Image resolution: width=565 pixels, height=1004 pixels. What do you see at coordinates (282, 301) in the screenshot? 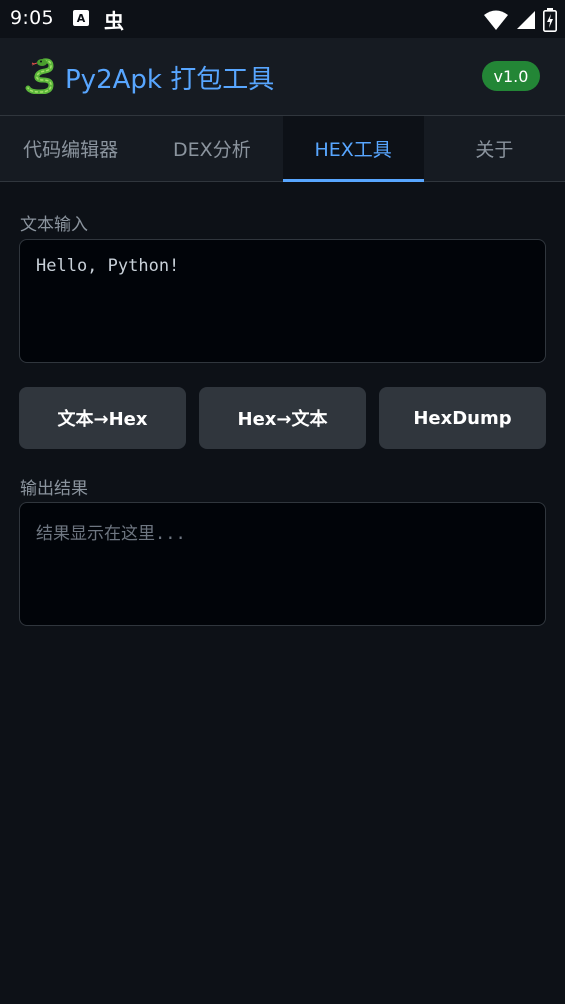
I see `text-input: Hello, Python!` at bounding box center [282, 301].